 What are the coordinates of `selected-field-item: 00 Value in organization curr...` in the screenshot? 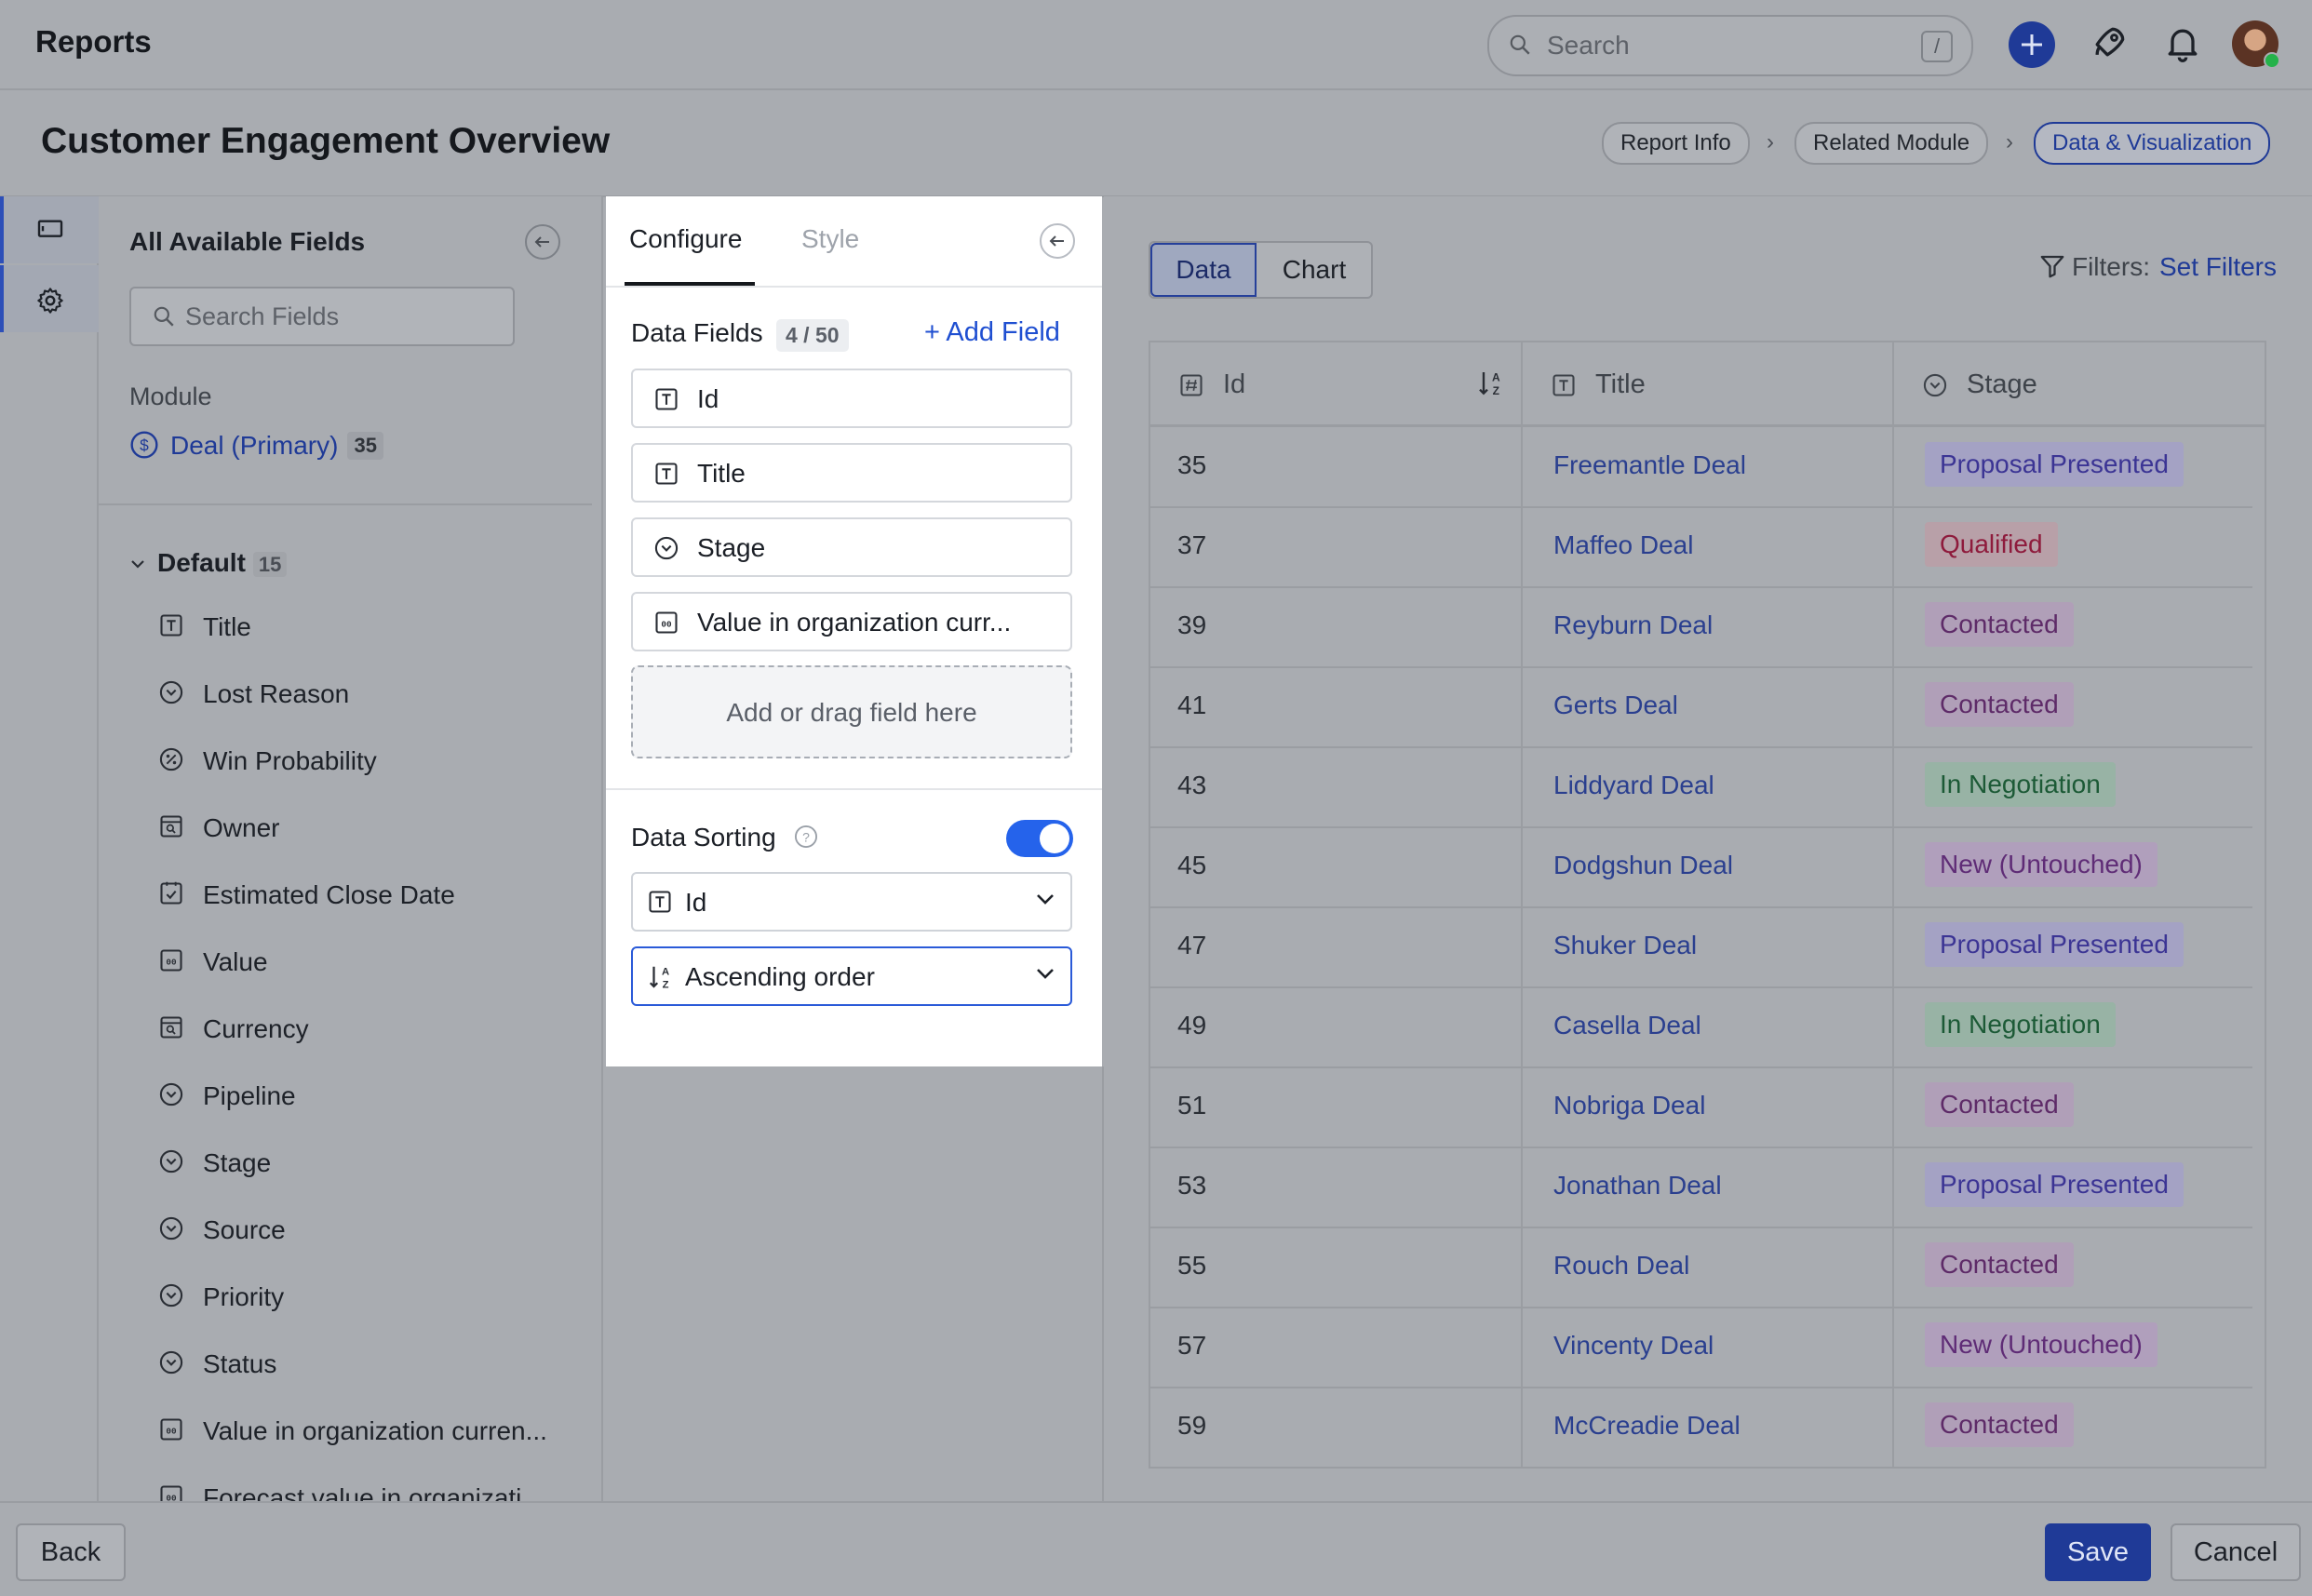 It's located at (851, 621).